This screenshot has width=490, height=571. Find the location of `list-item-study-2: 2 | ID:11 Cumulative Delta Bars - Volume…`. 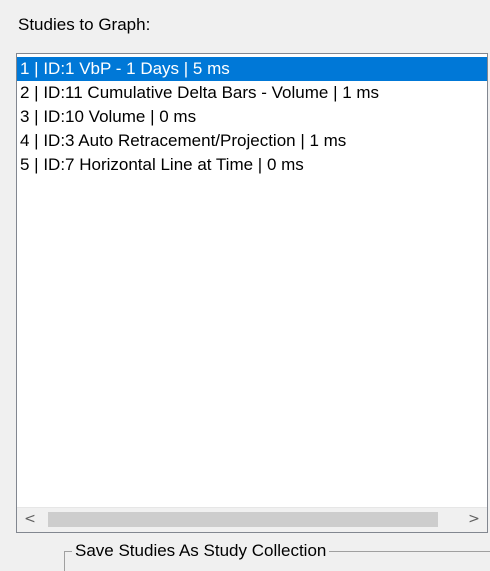

list-item-study-2: 2 | ID:11 Cumulative Delta Bars - Volume… is located at coordinates (252, 93).